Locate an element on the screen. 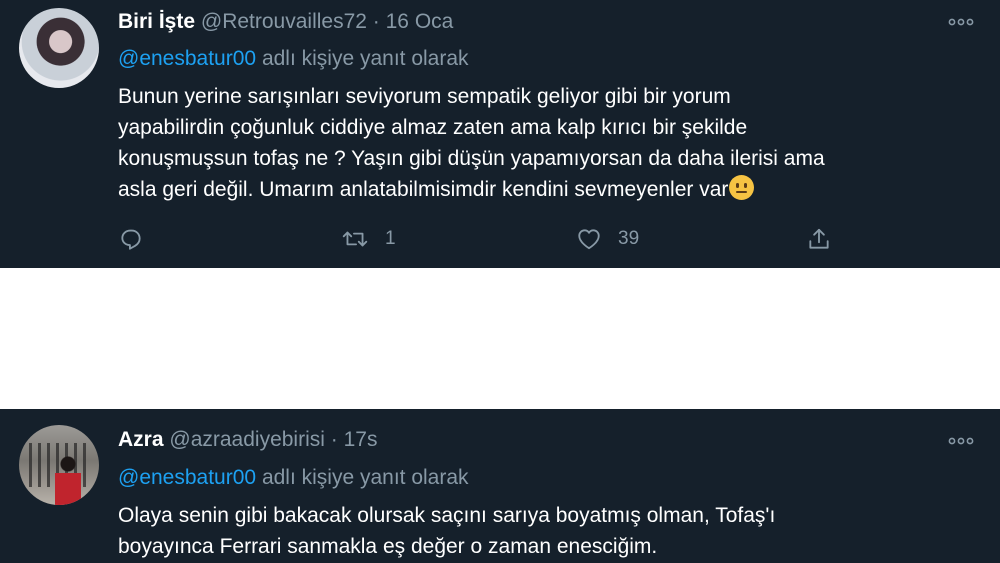  display-name: Azra is located at coordinates (141, 439).